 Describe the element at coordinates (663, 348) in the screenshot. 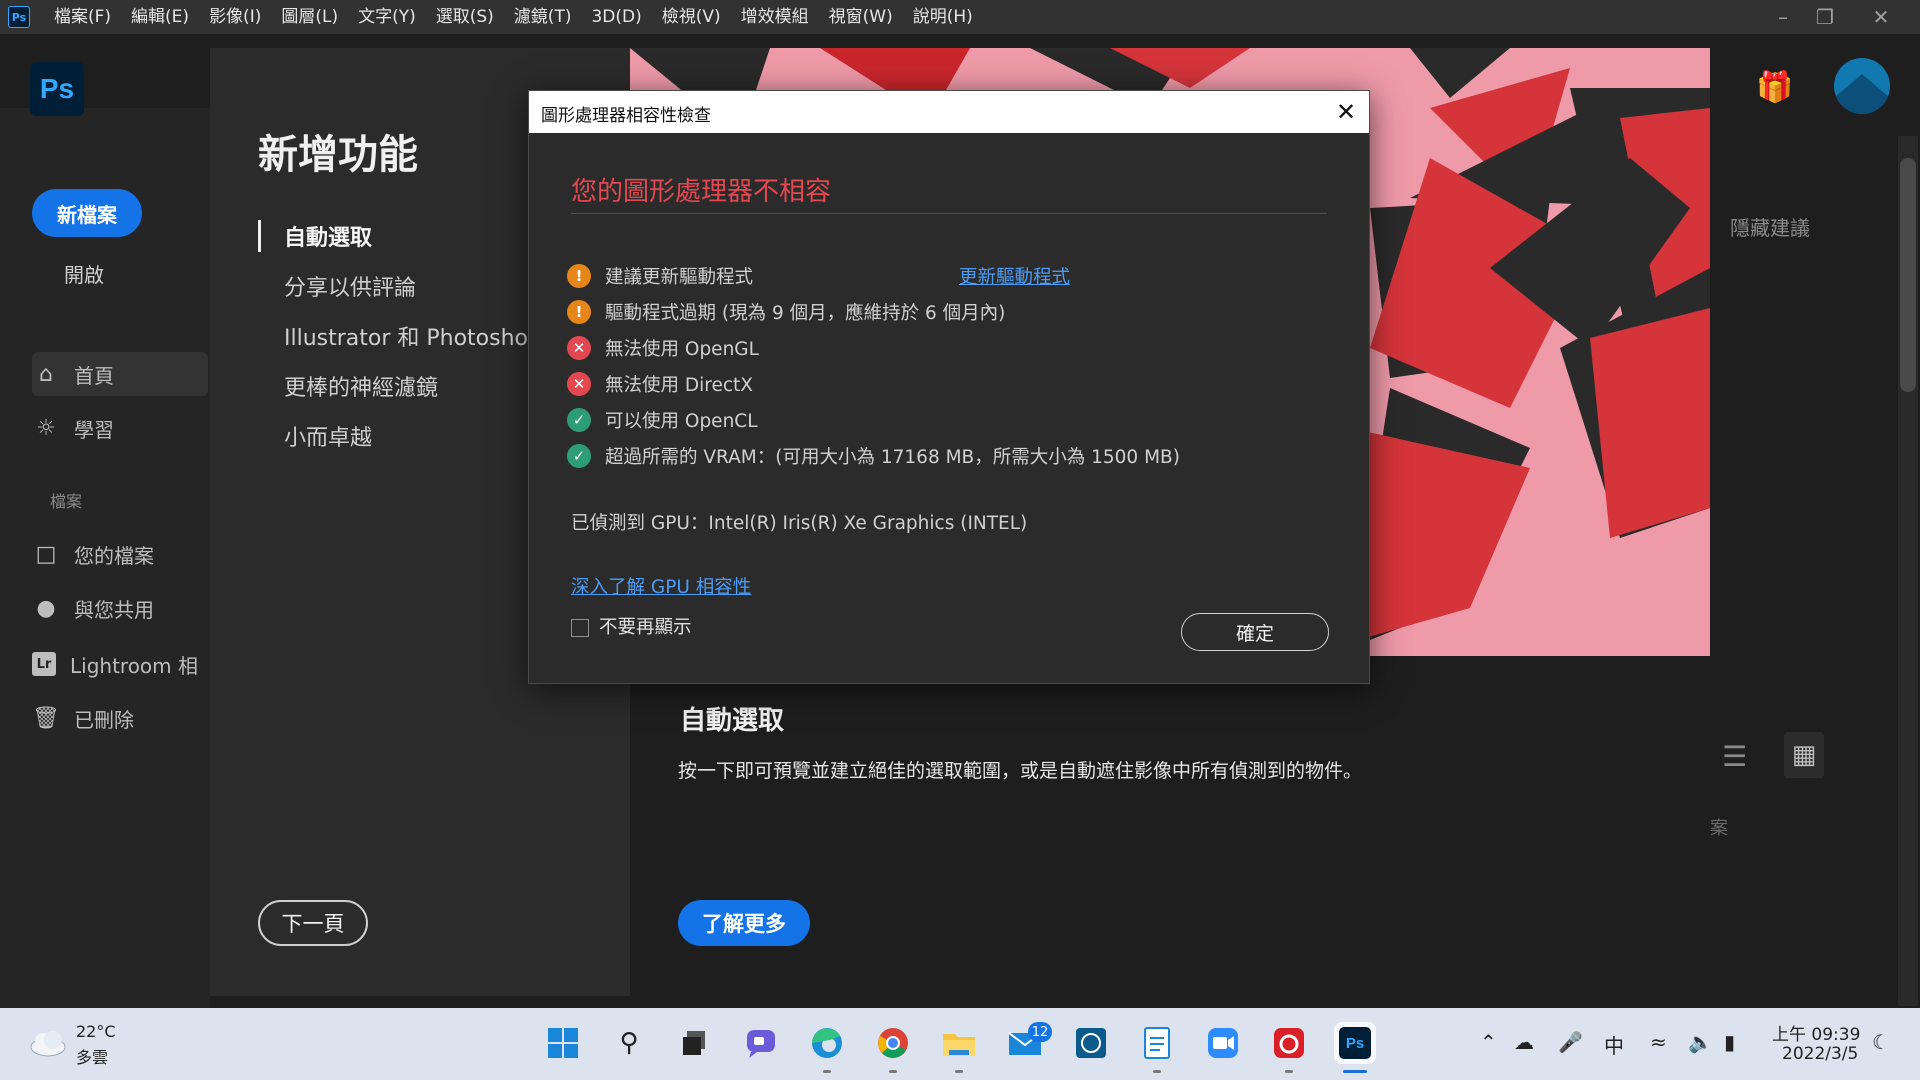

I see `check-row: ✕ 無法使用 OpenGL` at that location.